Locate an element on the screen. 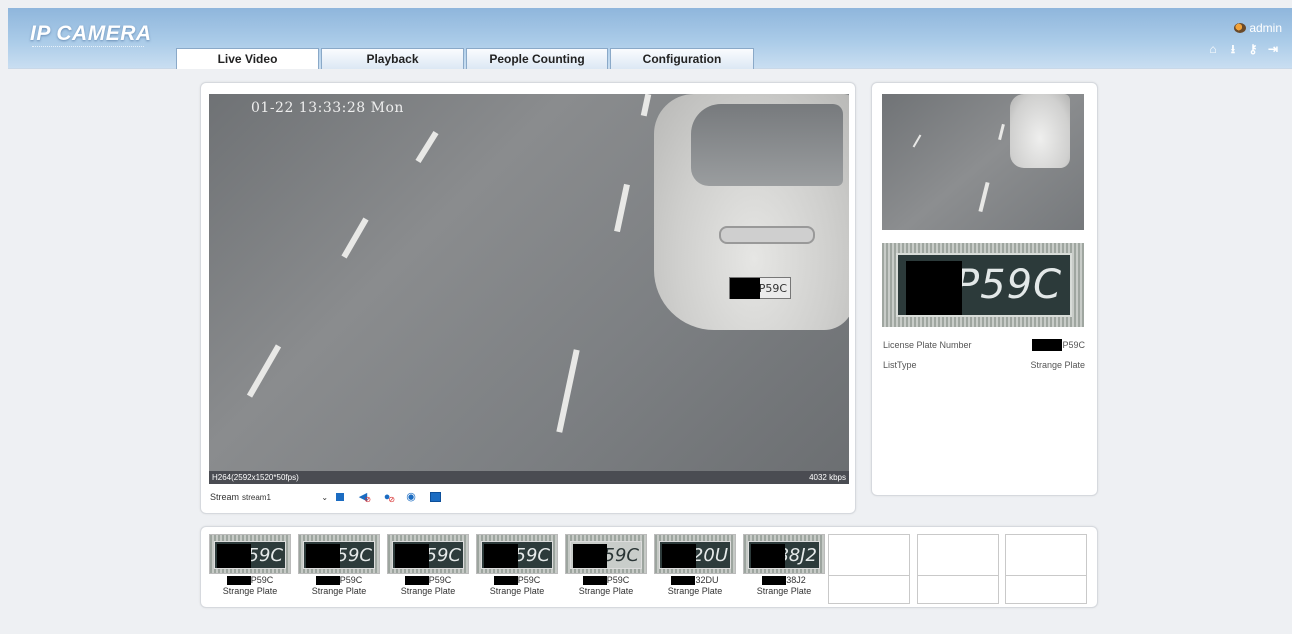  tab-configuration: Configuration is located at coordinates (682, 58).